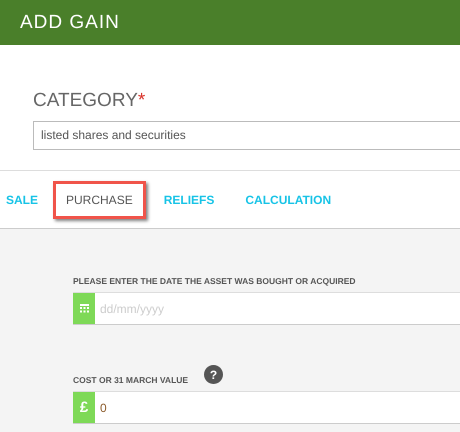 This screenshot has width=460, height=432. Describe the element at coordinates (84, 407) in the screenshot. I see `currency-symbol: £` at that location.